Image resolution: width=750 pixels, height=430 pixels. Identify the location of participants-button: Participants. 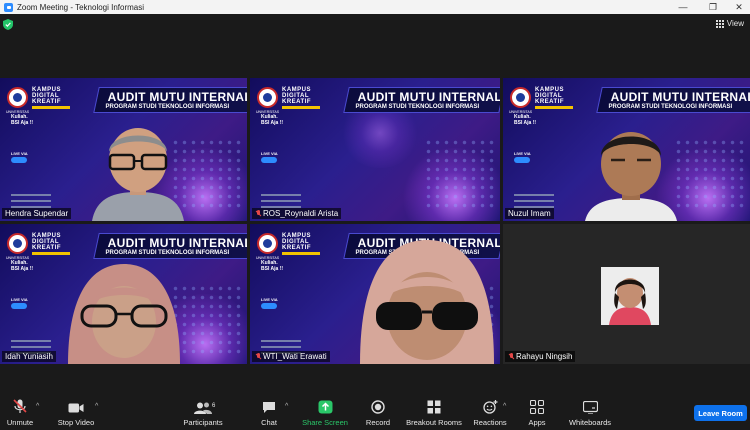
(203, 412).